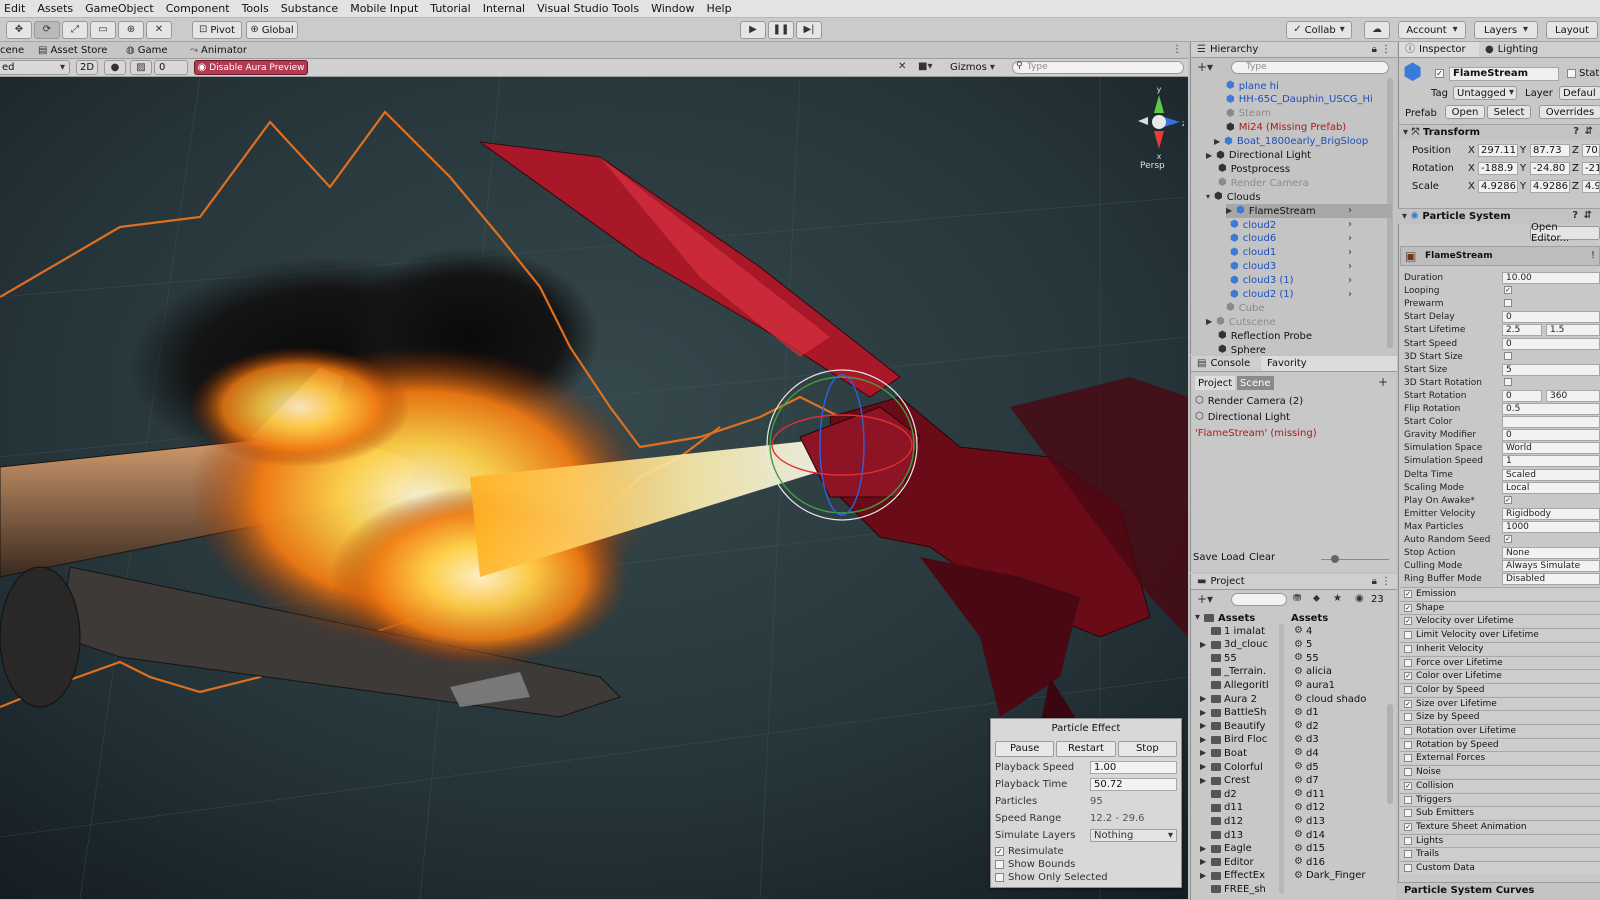 Image resolution: width=1600 pixels, height=900 pixels. What do you see at coordinates (217, 30) in the screenshot?
I see `pivot-toggle: ⊡ Pivot` at bounding box center [217, 30].